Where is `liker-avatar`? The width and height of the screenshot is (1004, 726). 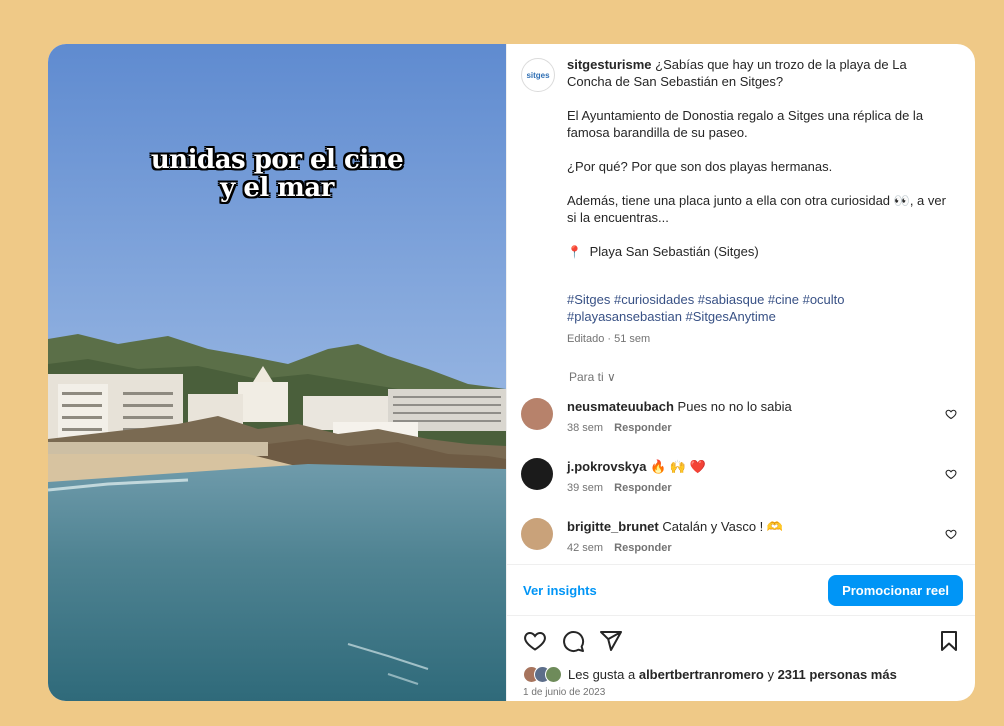
liker-avatar is located at coordinates (553, 674).